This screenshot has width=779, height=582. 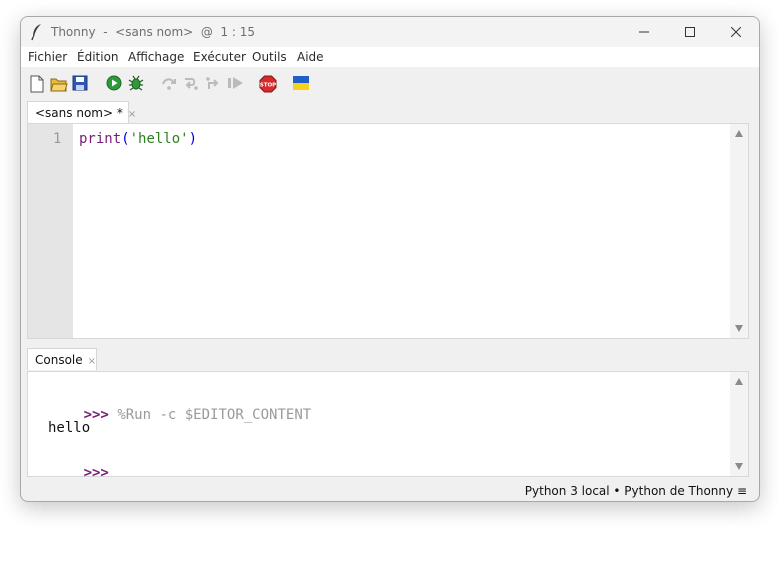 What do you see at coordinates (92, 361) in the screenshot?
I see `console-tab-close-icon: ×` at bounding box center [92, 361].